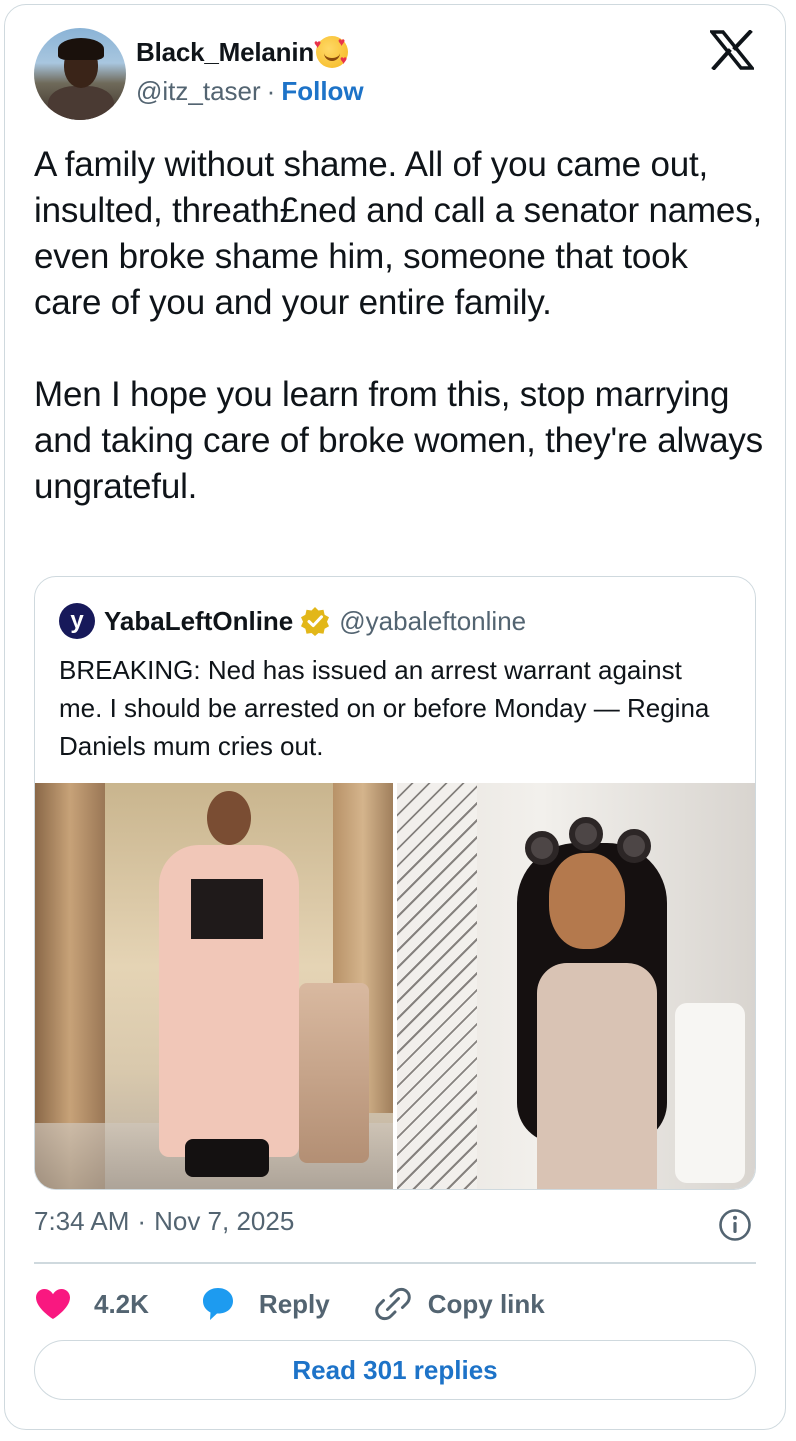  Describe the element at coordinates (294, 1303) in the screenshot. I see `reply-label: Reply` at that location.